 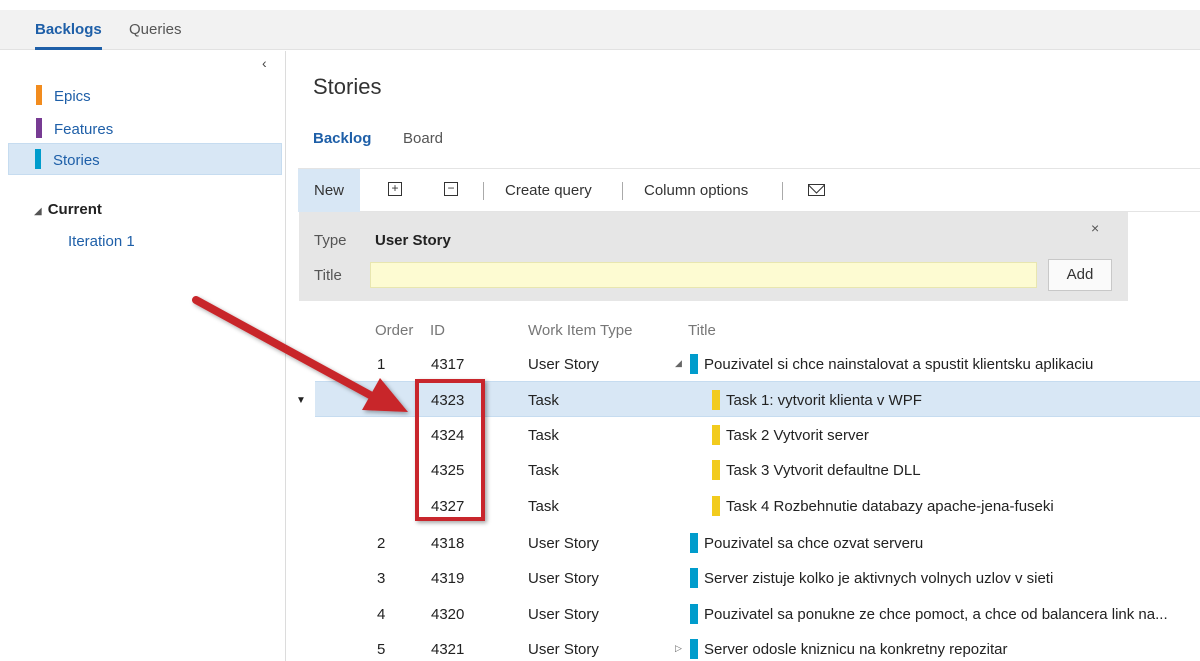 What do you see at coordinates (300, 354) in the screenshot?
I see `annotation-arrow` at bounding box center [300, 354].